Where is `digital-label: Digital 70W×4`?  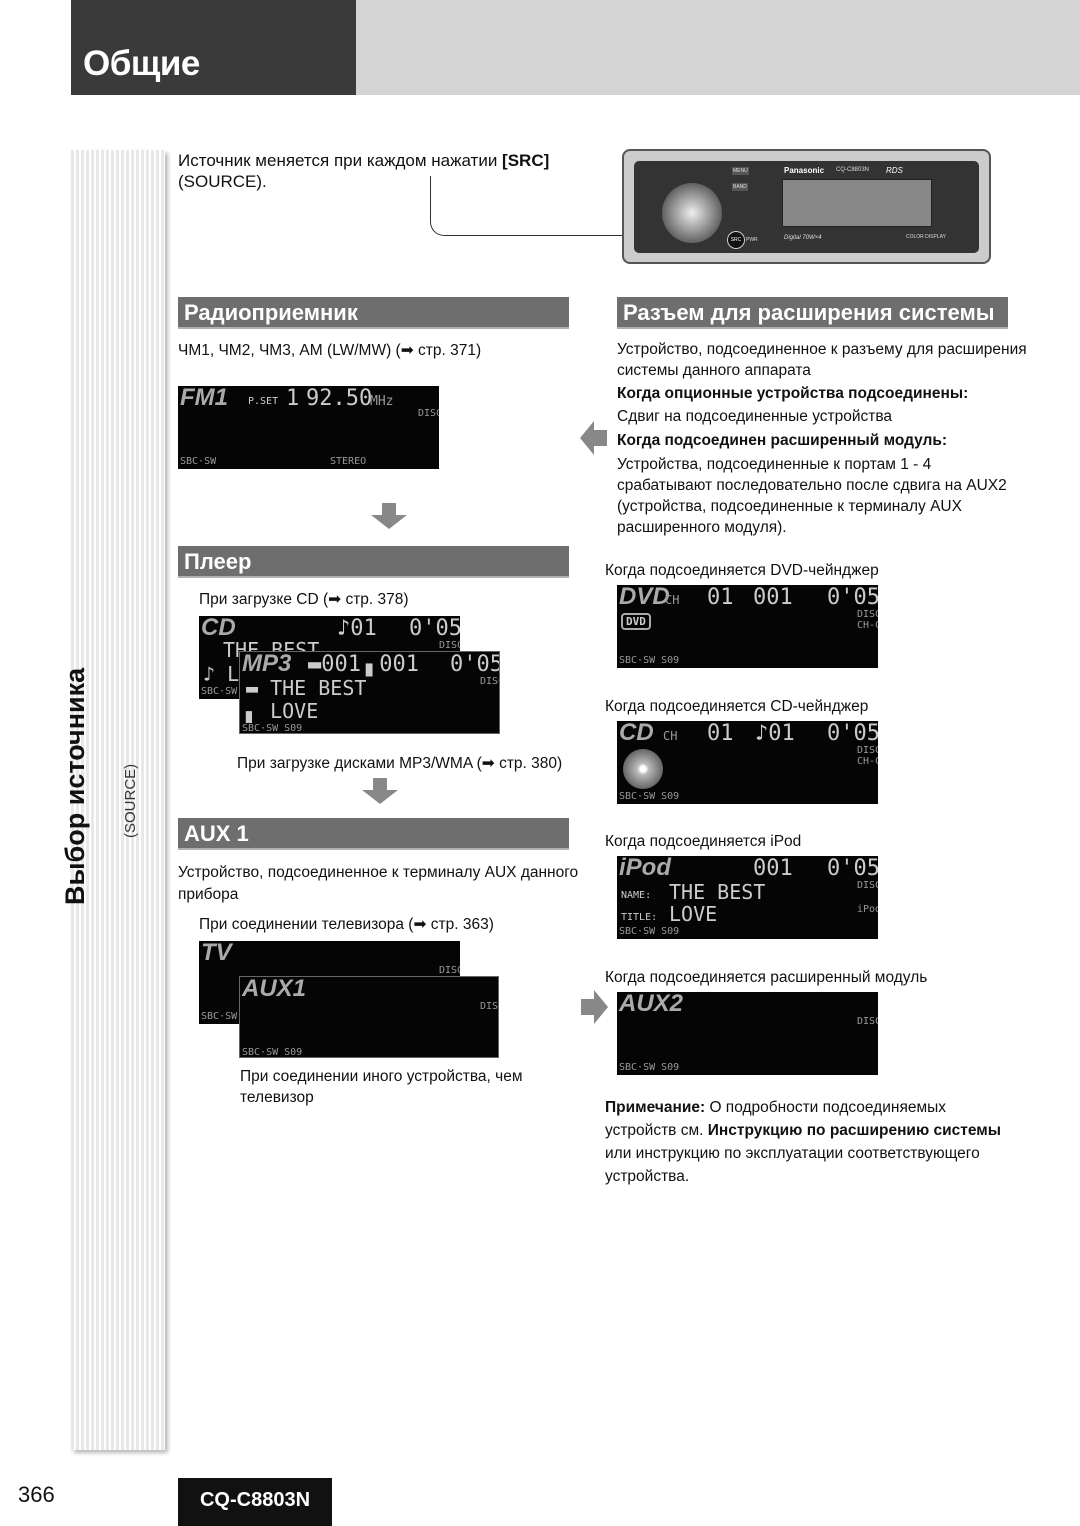
digital-label: Digital 70W×4 is located at coordinates (803, 238).